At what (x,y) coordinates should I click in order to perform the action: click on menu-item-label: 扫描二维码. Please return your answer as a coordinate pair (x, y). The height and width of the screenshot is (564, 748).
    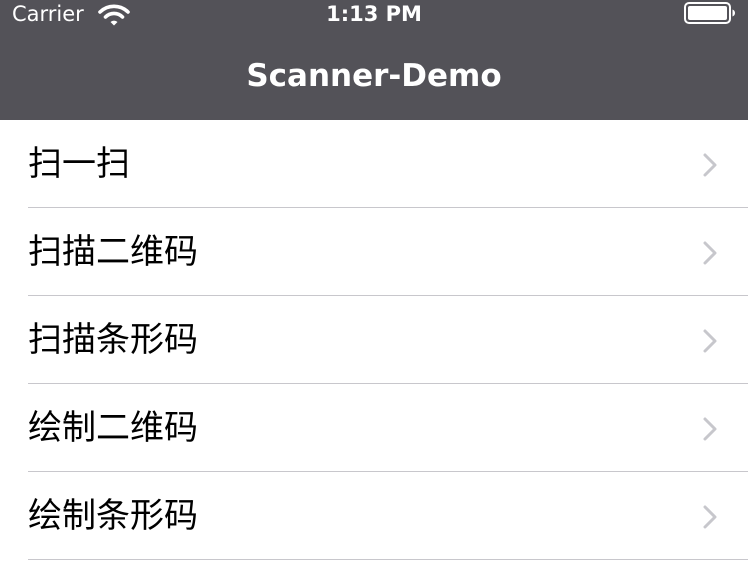
    Looking at the image, I should click on (113, 252).